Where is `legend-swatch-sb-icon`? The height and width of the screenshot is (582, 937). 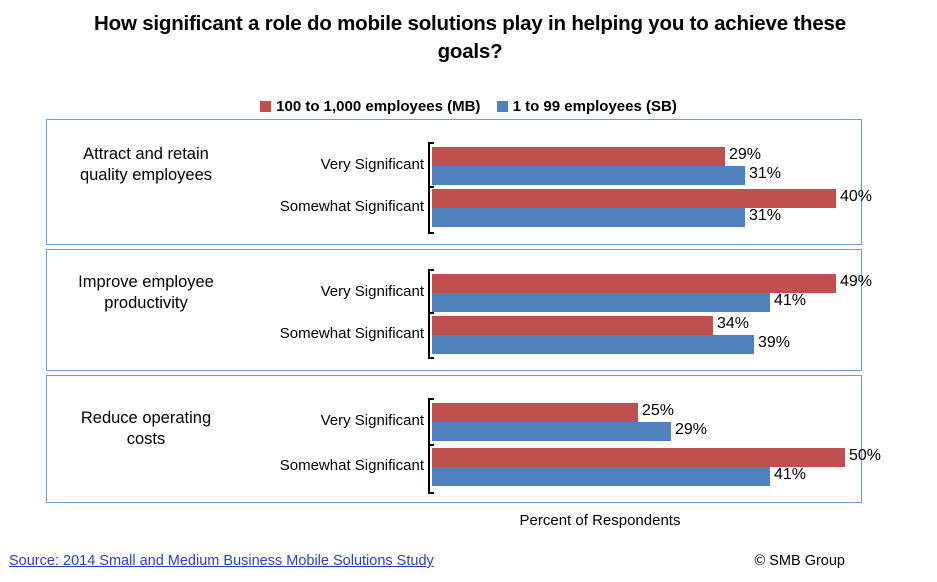 legend-swatch-sb-icon is located at coordinates (502, 106).